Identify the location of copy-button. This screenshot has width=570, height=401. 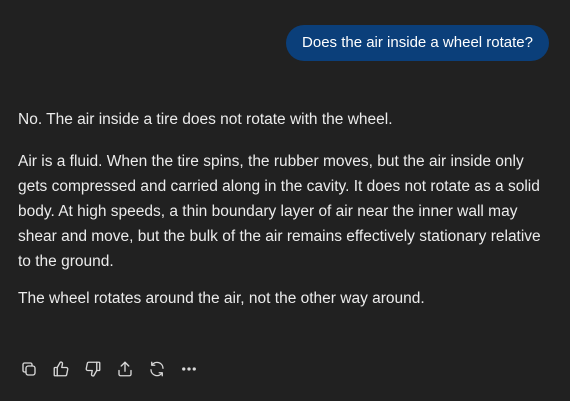
(29, 369).